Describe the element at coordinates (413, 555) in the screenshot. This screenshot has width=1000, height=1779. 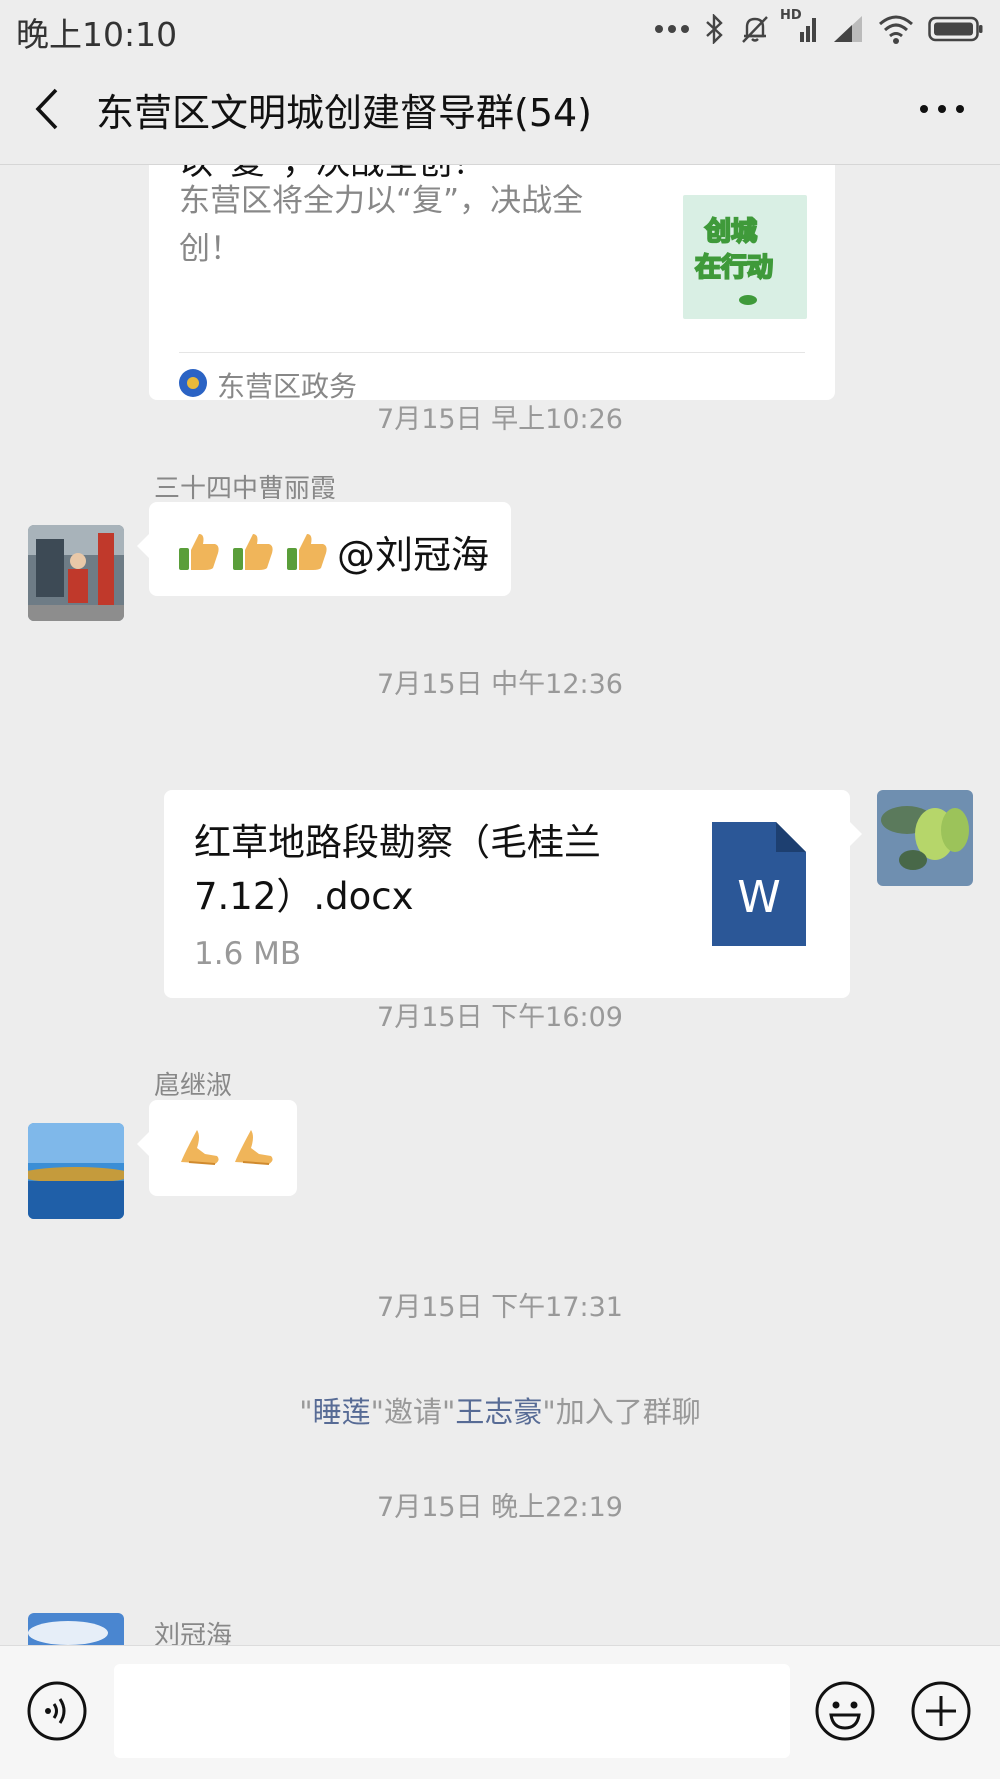
I see `mention-text: @刘冠海` at that location.